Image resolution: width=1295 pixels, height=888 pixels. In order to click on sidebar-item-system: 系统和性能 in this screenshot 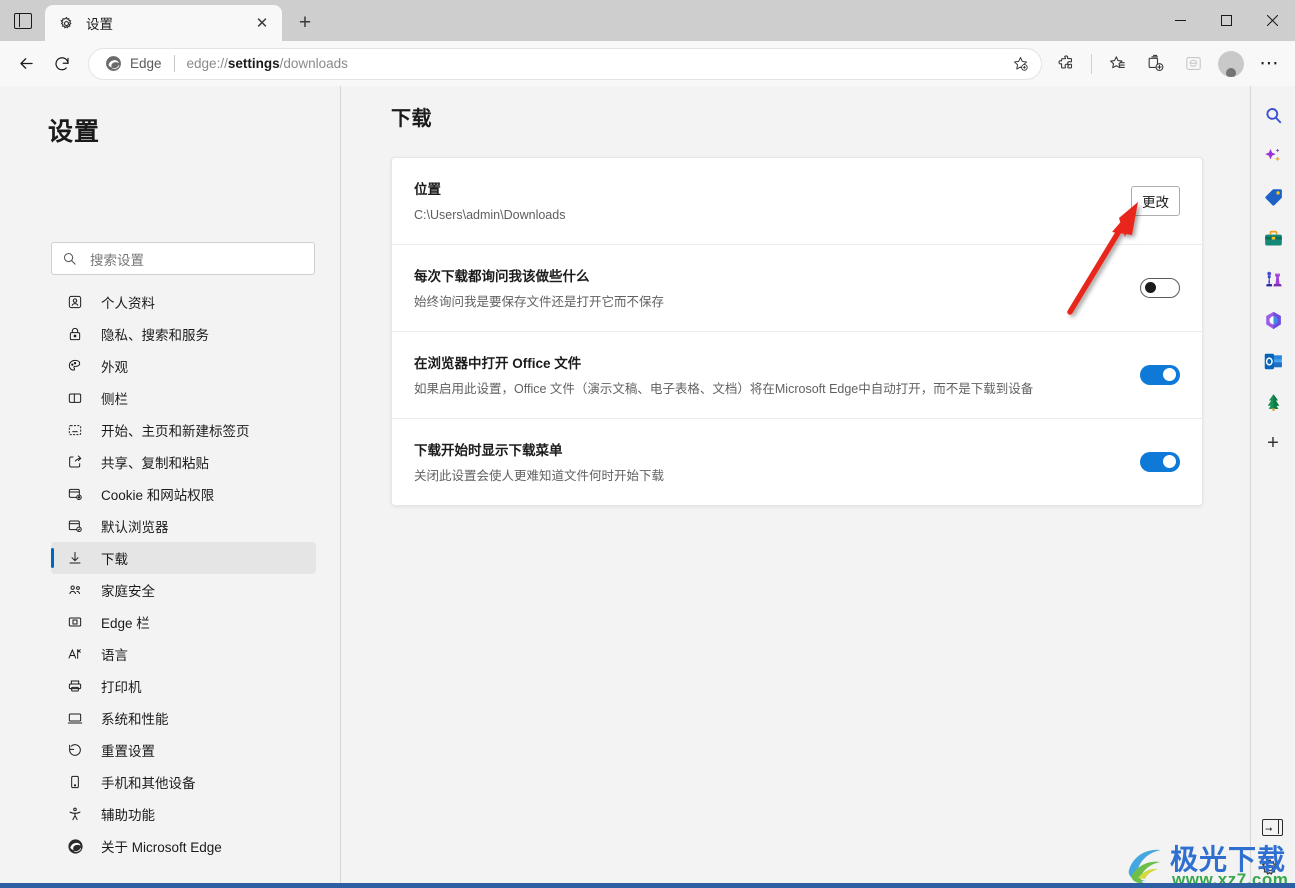, I will do `click(183, 718)`.